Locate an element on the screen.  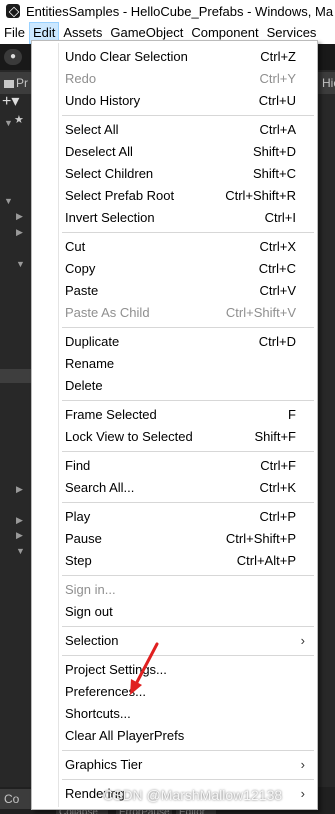
menu-item-rename: Rename is located at coordinates (174, 363).